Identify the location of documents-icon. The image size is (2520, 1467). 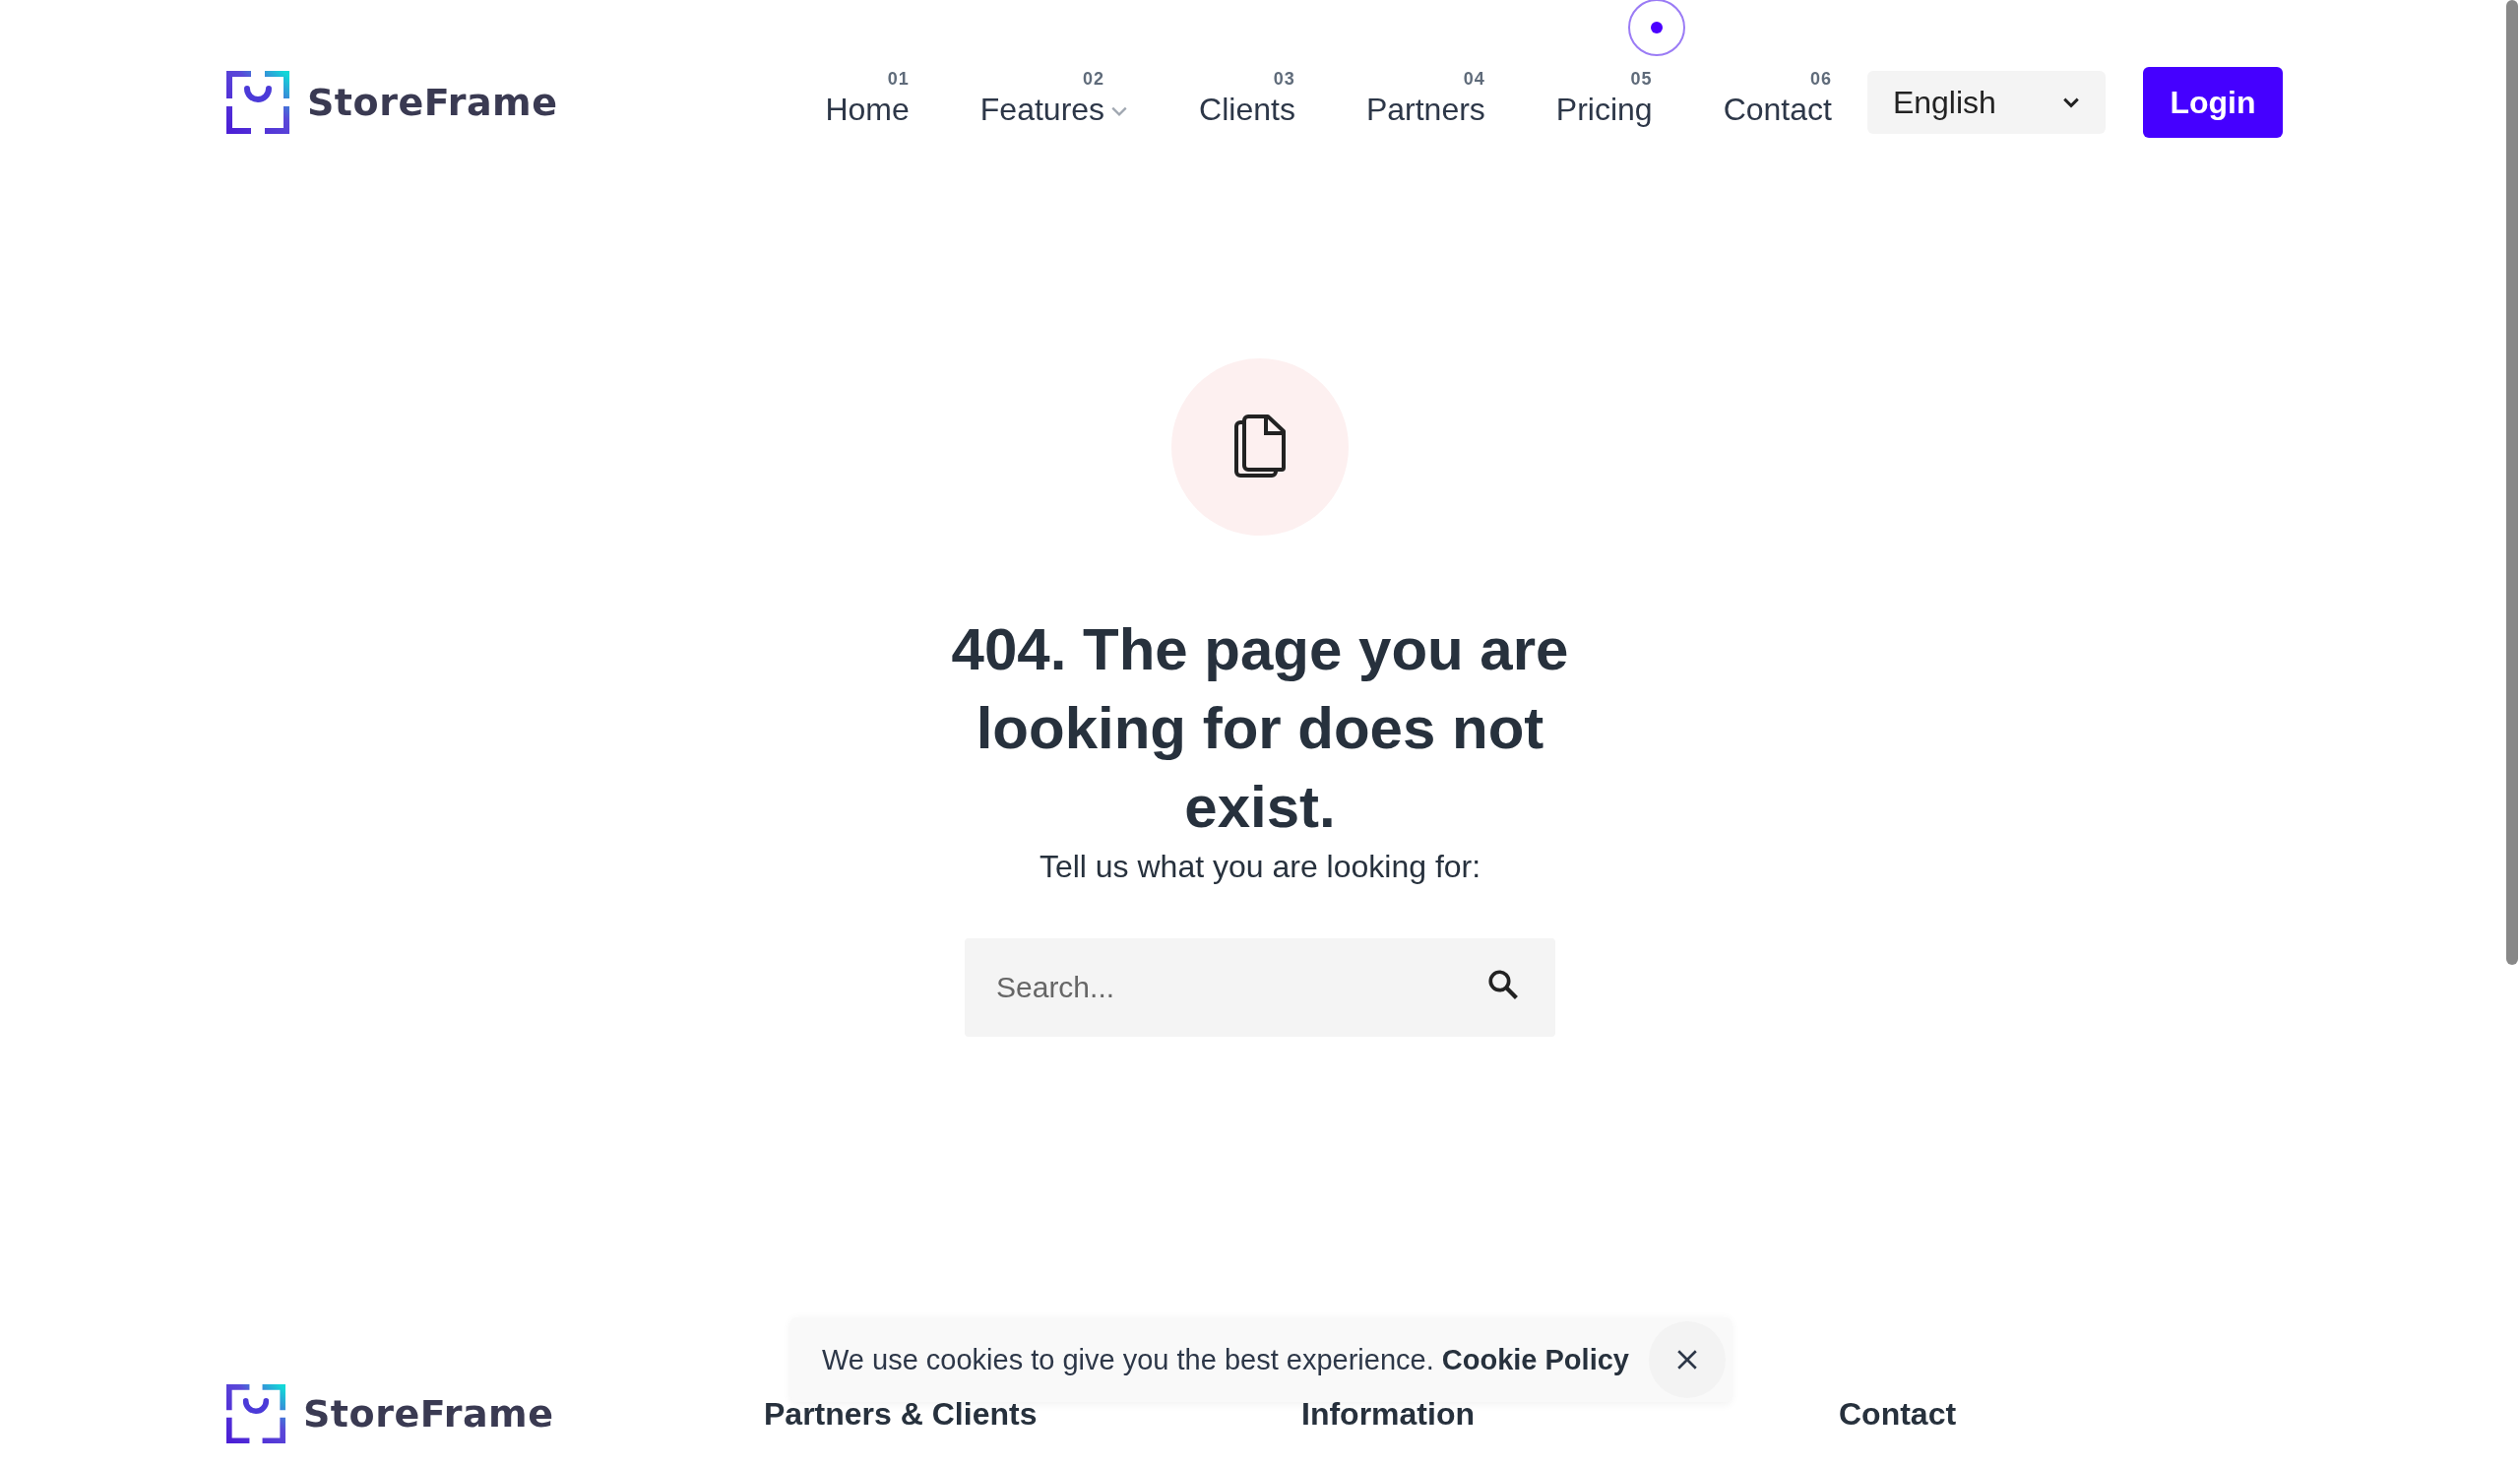
(1260, 447).